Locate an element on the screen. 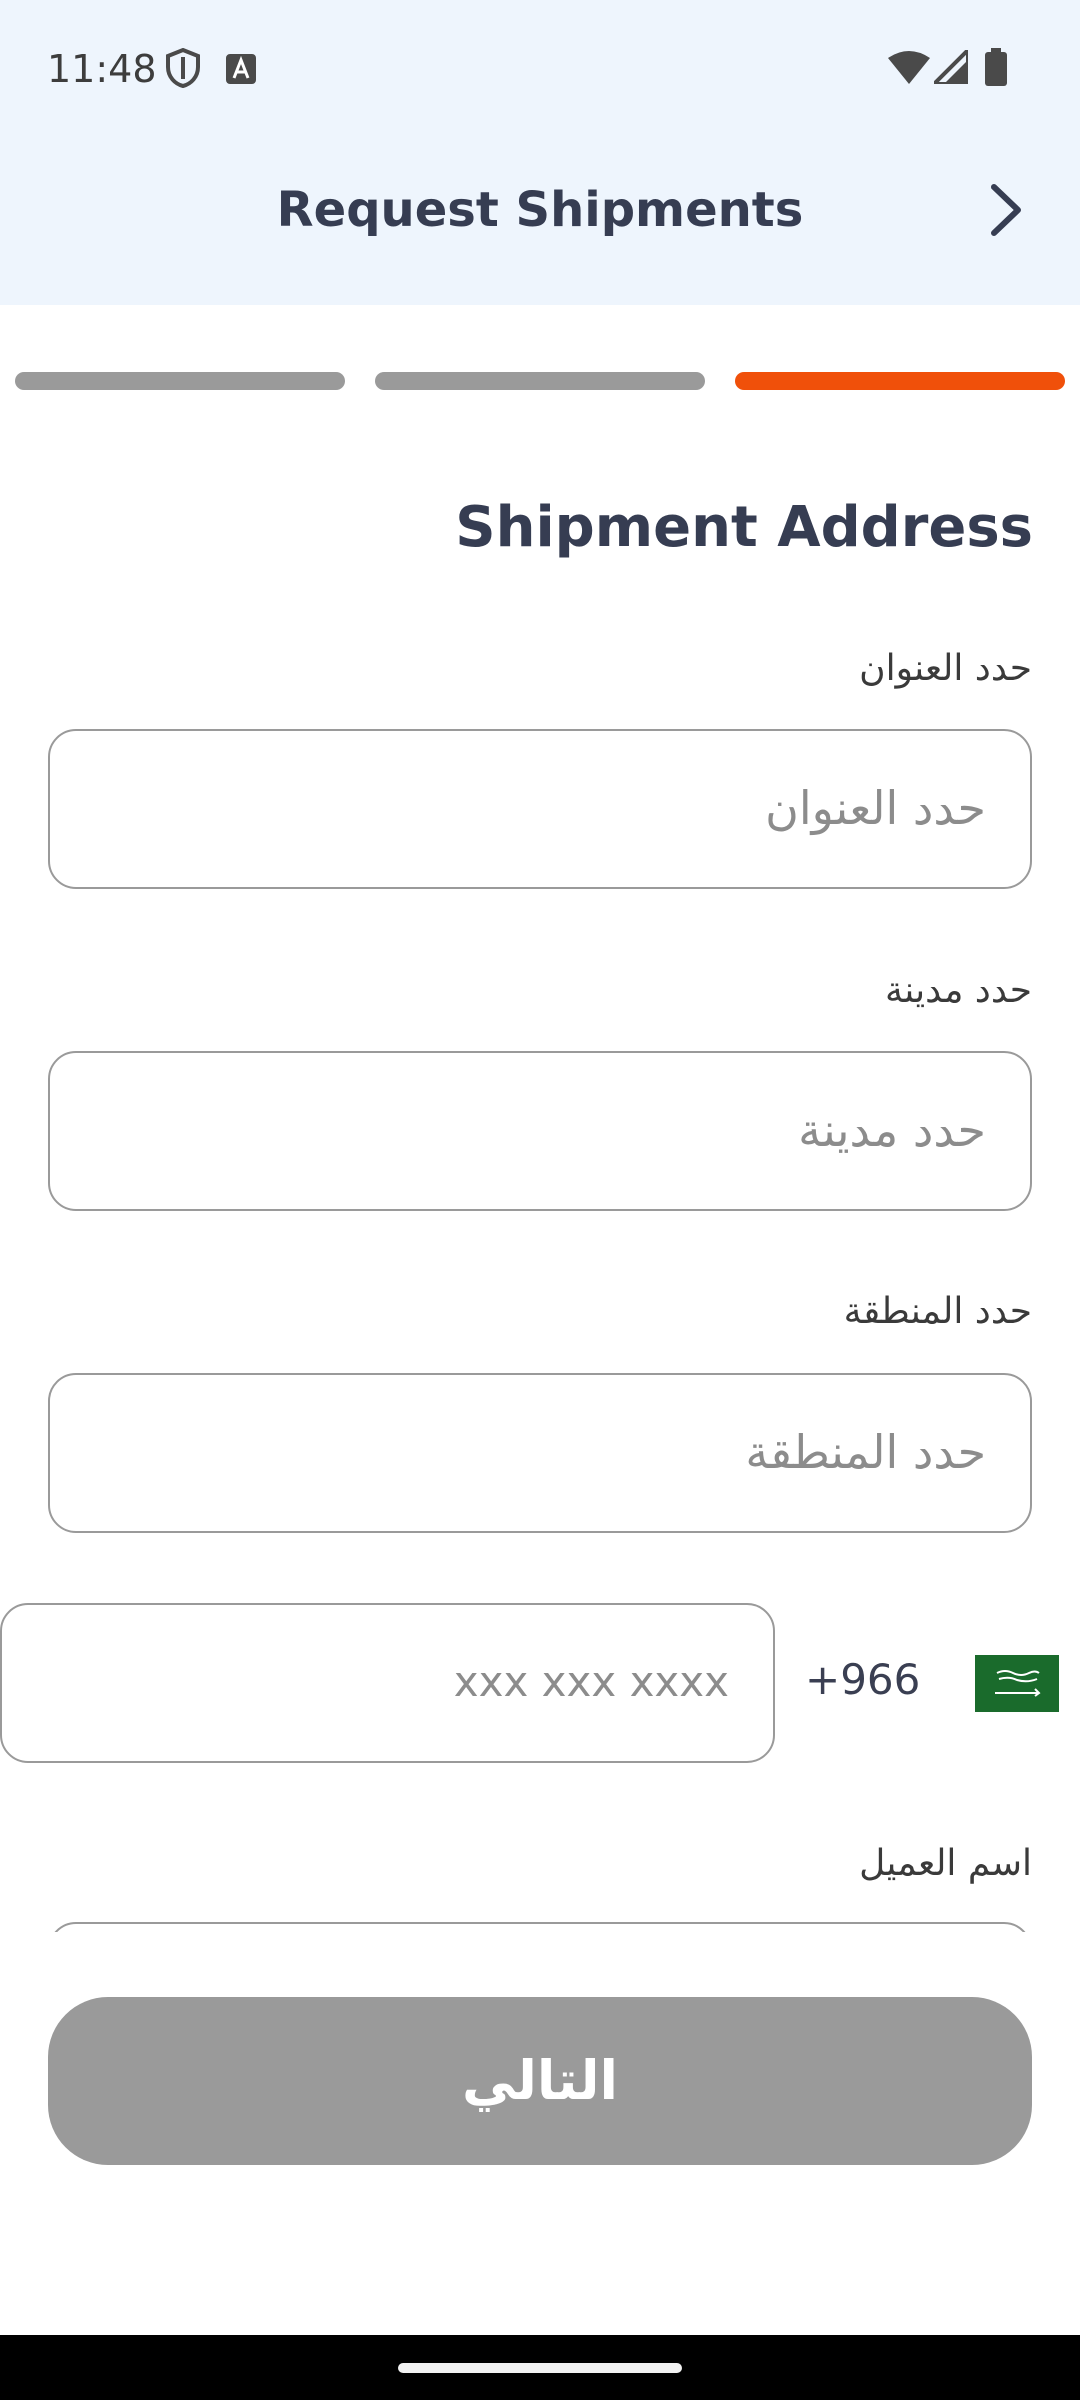 The image size is (1080, 2400). page-title: Request Shipments is located at coordinates (540, 210).